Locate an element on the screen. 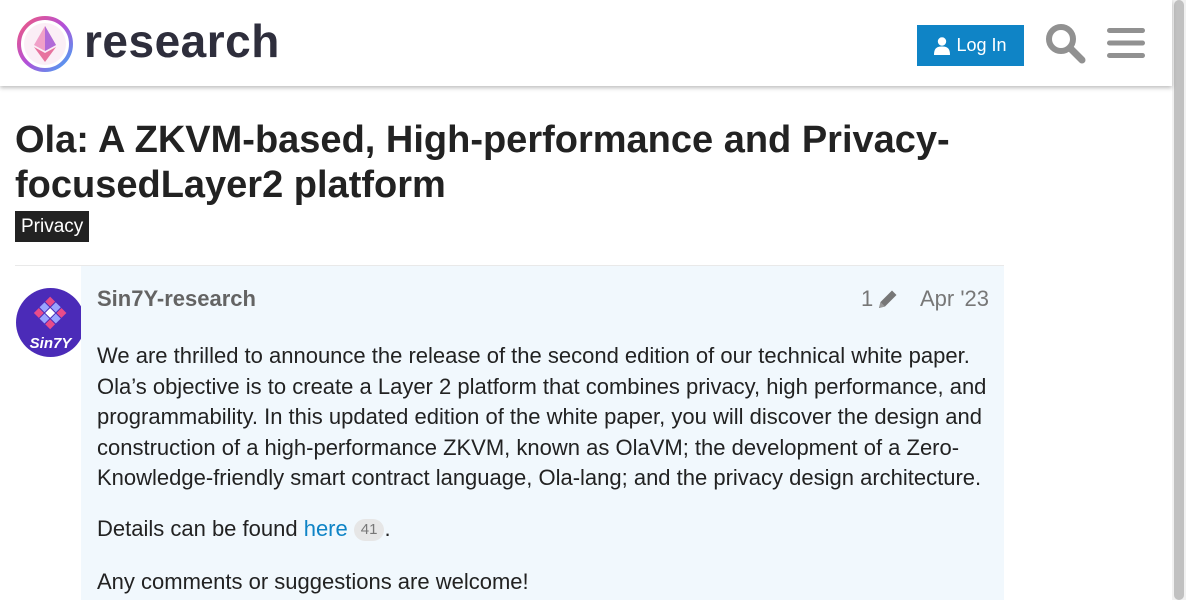 The image size is (1186, 600). login-label: Log In is located at coordinates (981, 45).